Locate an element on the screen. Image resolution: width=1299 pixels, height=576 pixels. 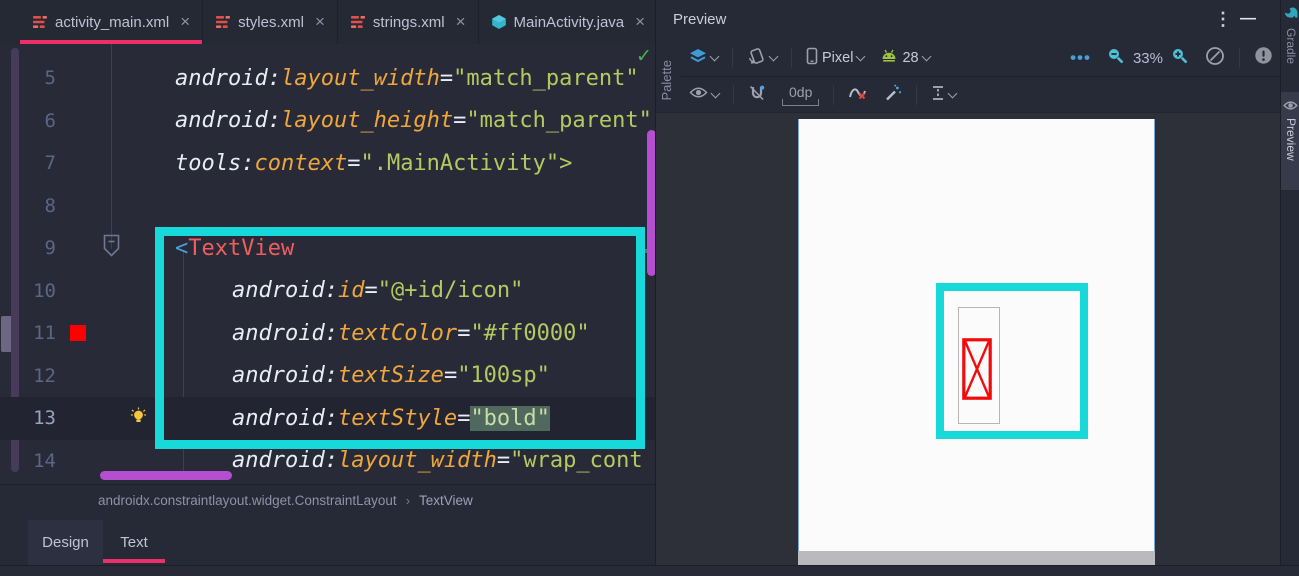
lightbulb-icon is located at coordinates (138, 418).